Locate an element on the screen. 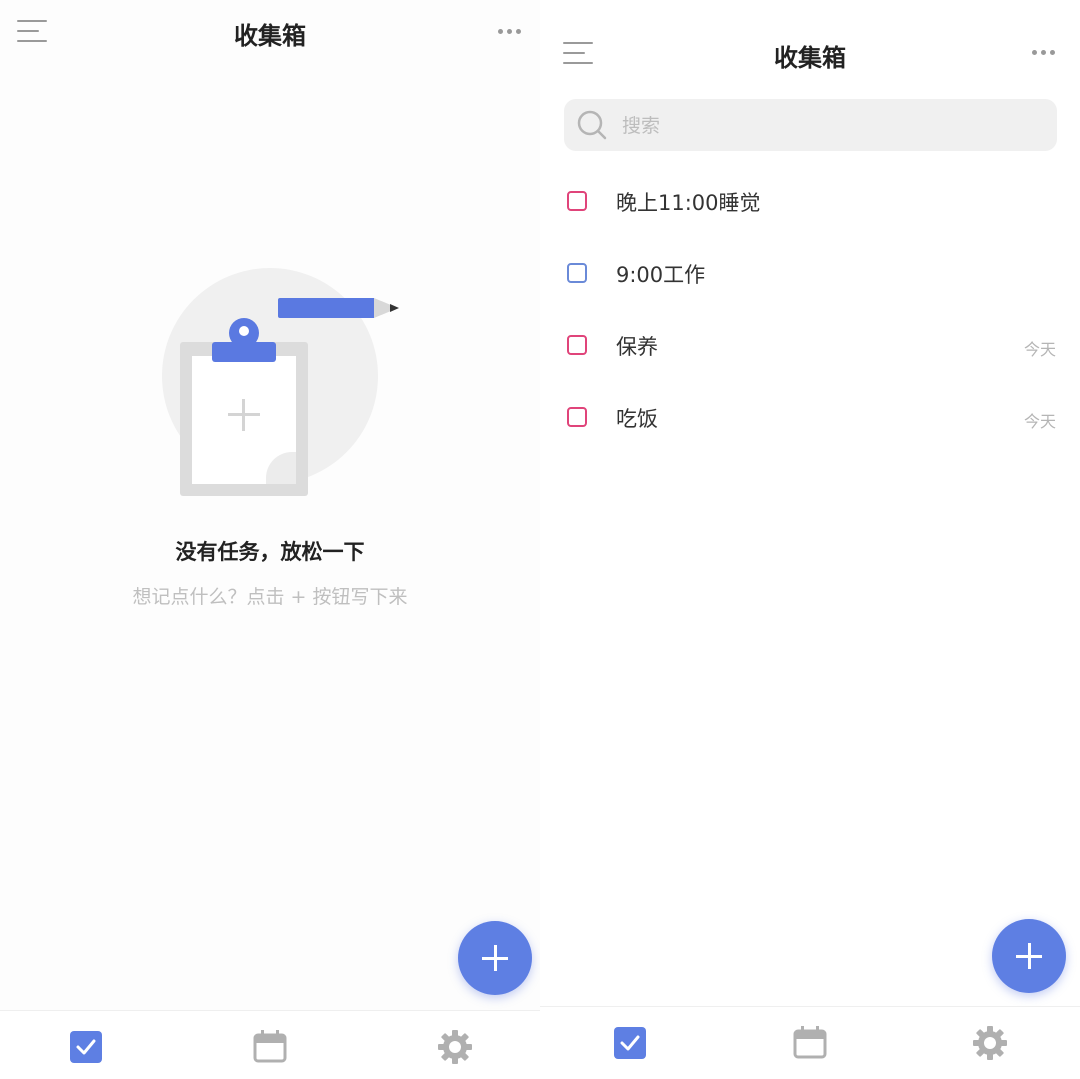 The image size is (1080, 1079). task-row: 保养 今天 is located at coordinates (810, 346).